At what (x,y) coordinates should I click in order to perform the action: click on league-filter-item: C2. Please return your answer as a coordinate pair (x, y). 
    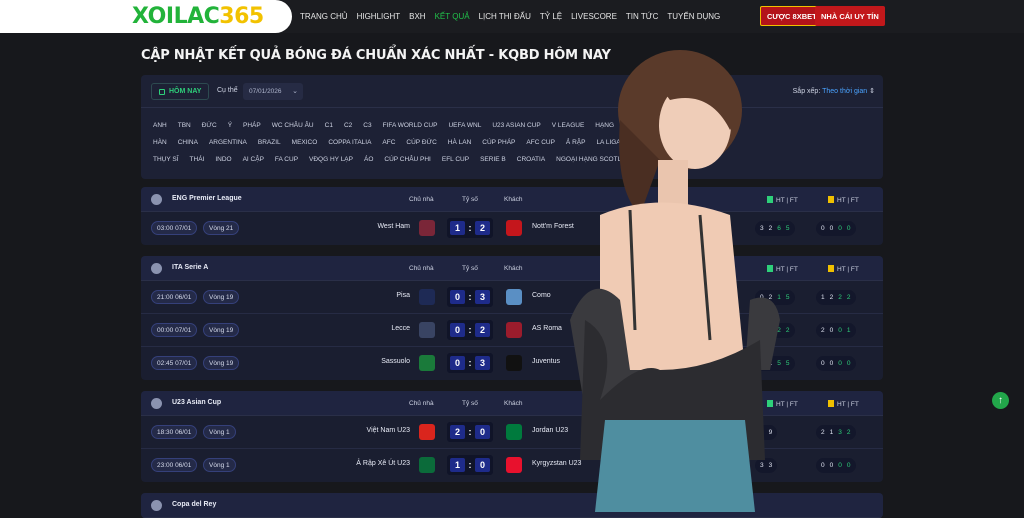
    Looking at the image, I should click on (348, 125).